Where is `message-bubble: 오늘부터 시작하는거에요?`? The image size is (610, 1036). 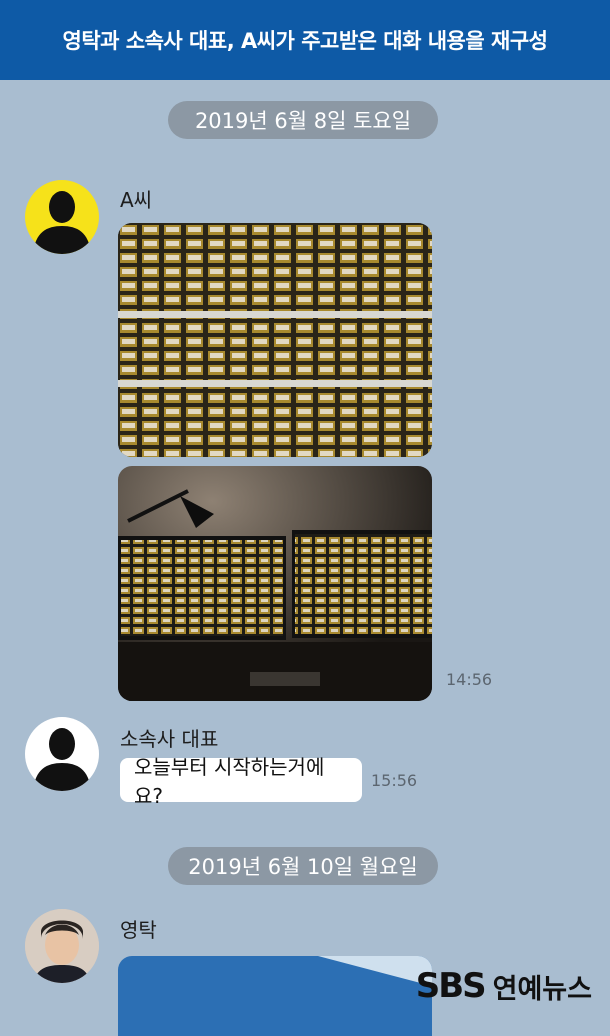
message-bubble: 오늘부터 시작하는거에요? is located at coordinates (241, 781).